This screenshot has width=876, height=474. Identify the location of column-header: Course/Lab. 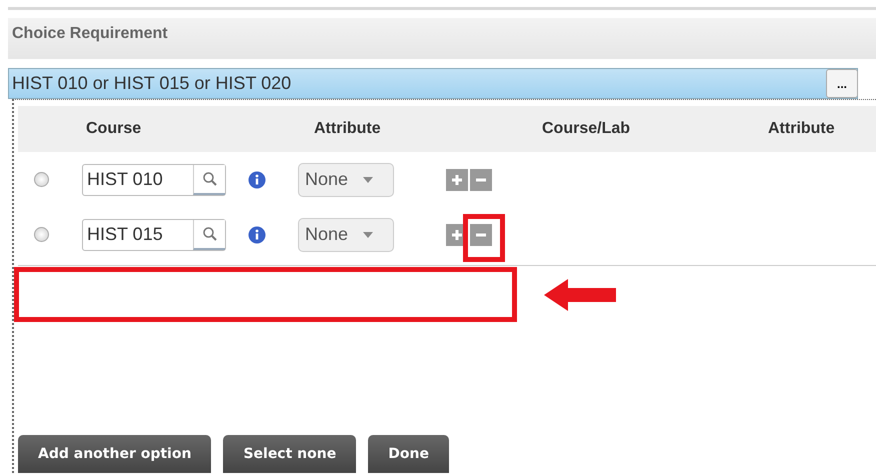
(586, 129).